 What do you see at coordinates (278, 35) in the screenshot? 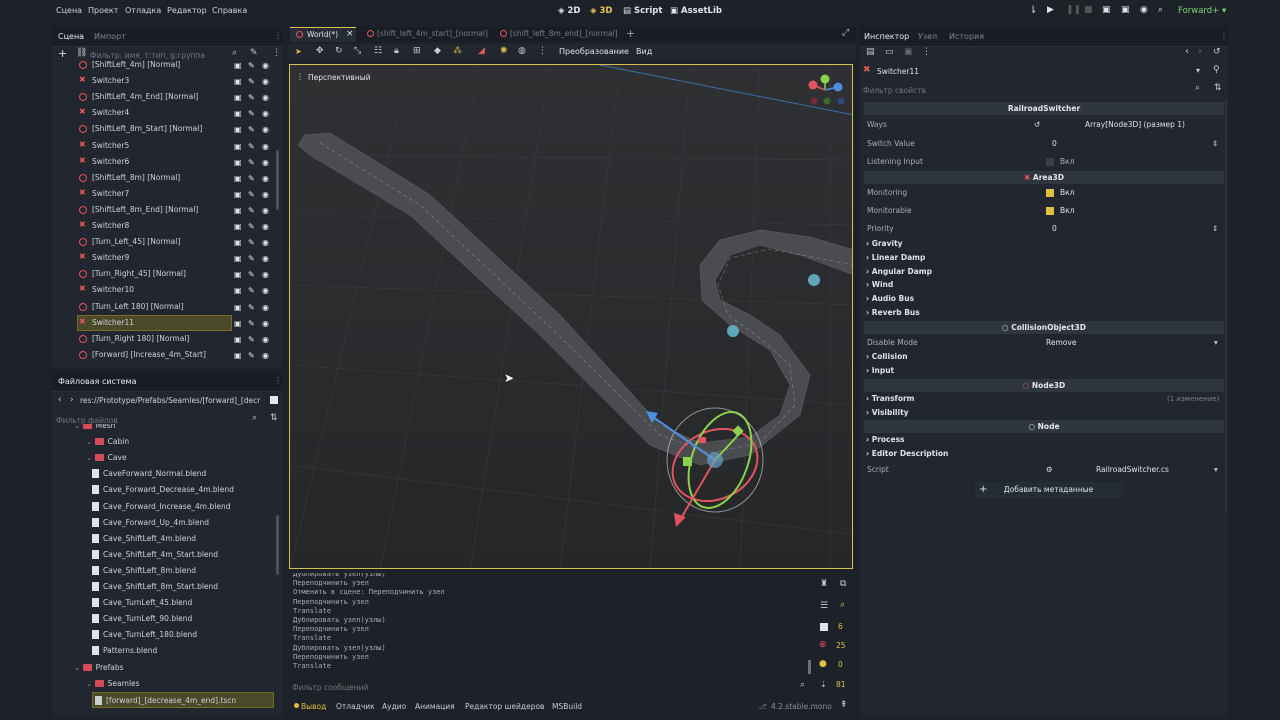
I see `dock-menu-icon: ⋮` at bounding box center [278, 35].